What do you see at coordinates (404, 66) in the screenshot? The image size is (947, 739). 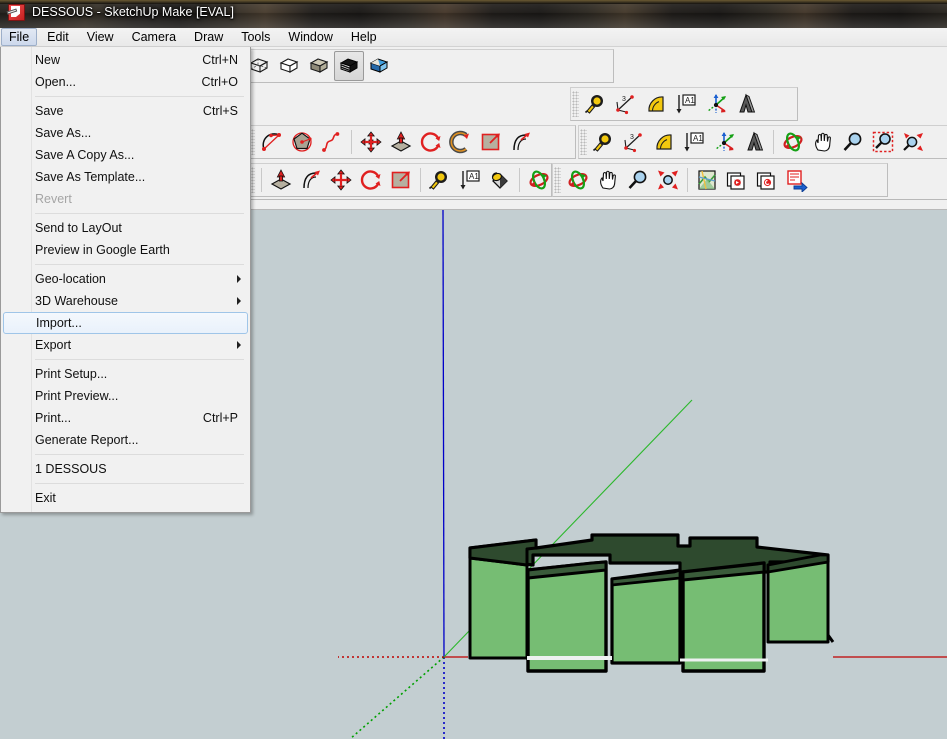 I see `toolbar-styles` at bounding box center [404, 66].